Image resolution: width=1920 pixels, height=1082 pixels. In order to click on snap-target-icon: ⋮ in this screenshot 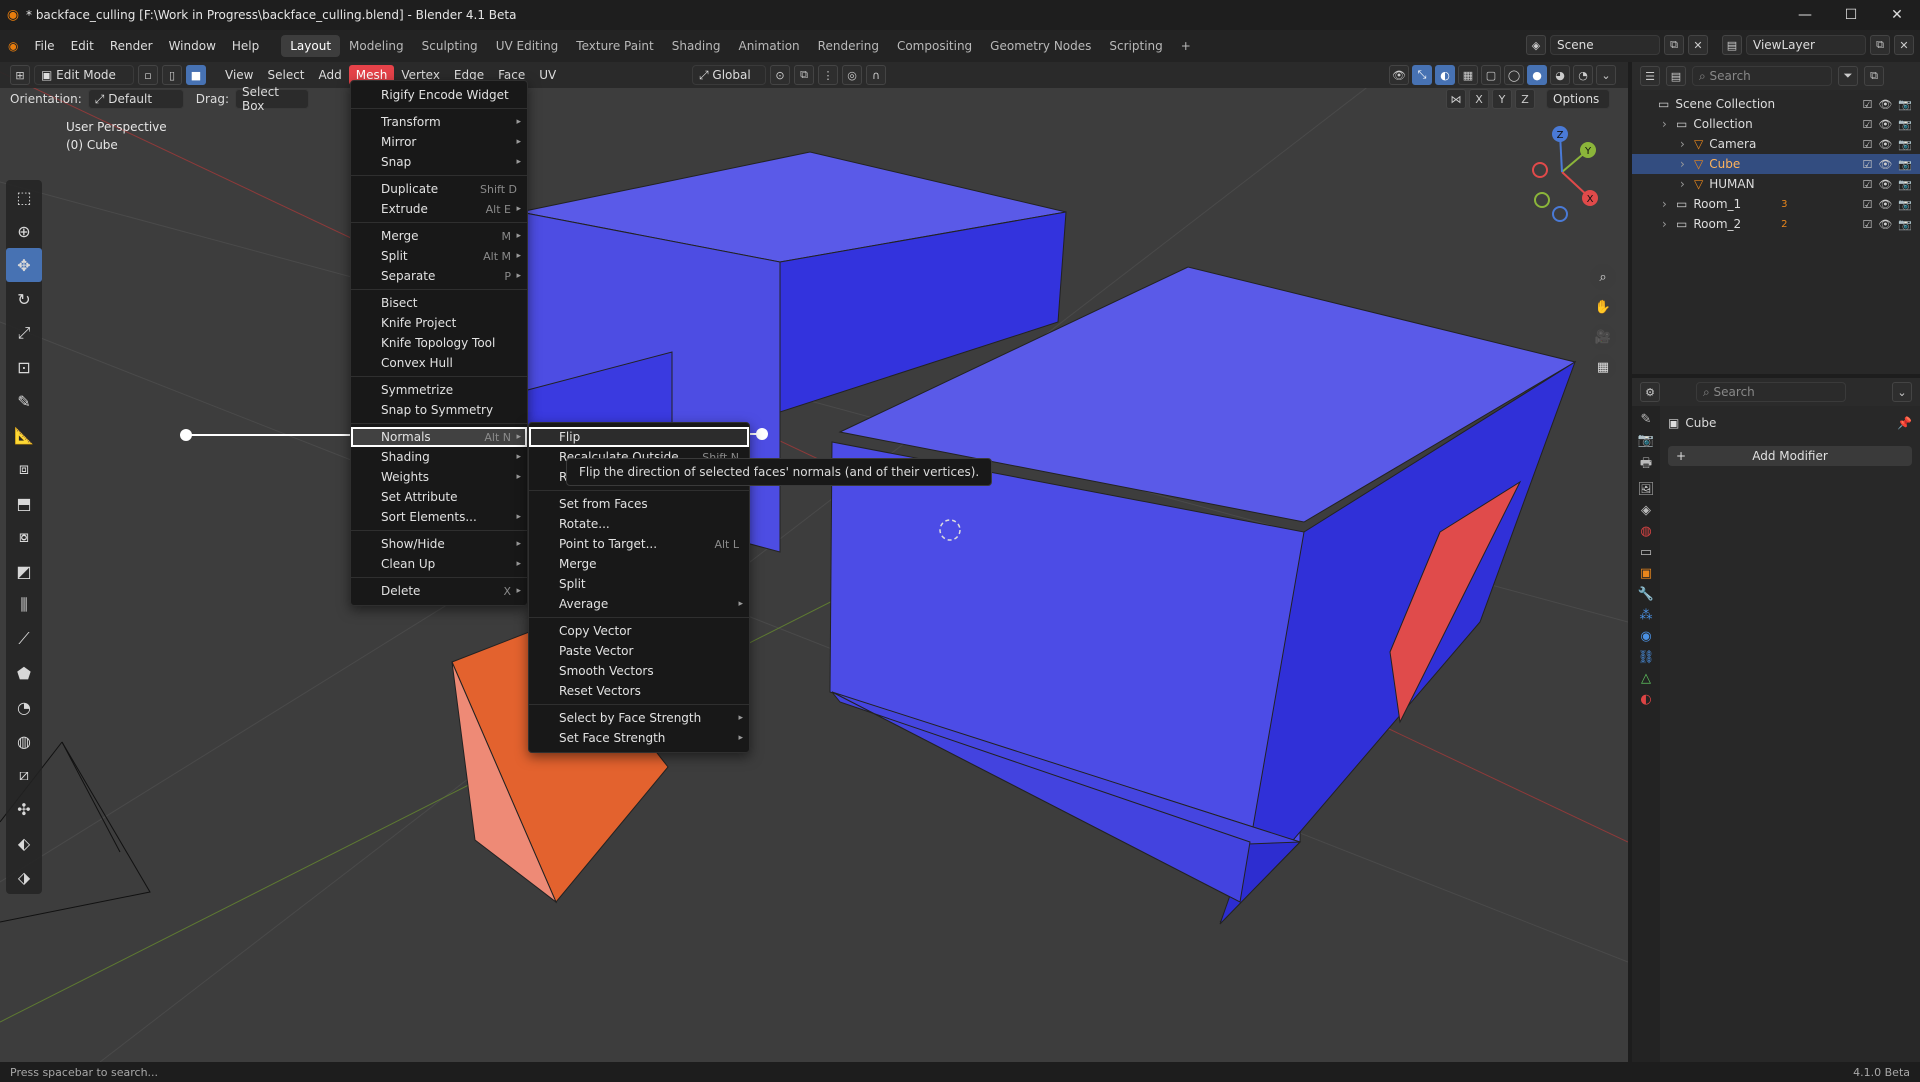, I will do `click(828, 75)`.